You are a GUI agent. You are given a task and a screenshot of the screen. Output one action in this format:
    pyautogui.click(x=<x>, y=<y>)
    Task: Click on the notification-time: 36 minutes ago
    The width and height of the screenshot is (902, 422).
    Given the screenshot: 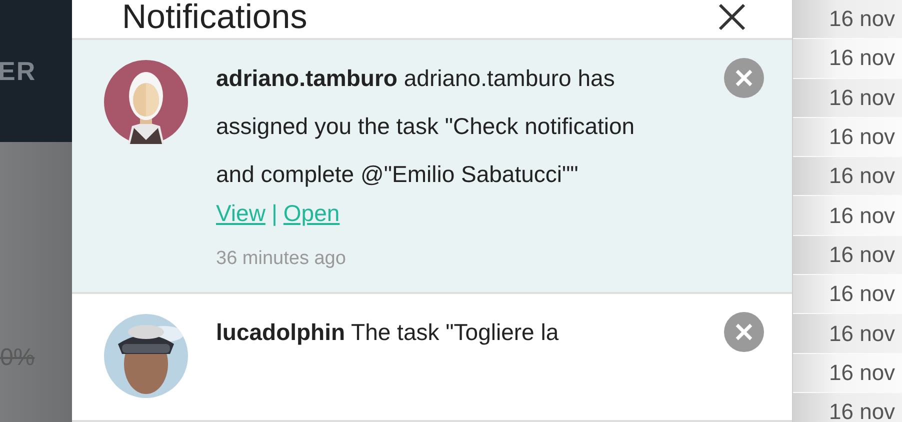 What is the action you would take?
    pyautogui.click(x=281, y=259)
    